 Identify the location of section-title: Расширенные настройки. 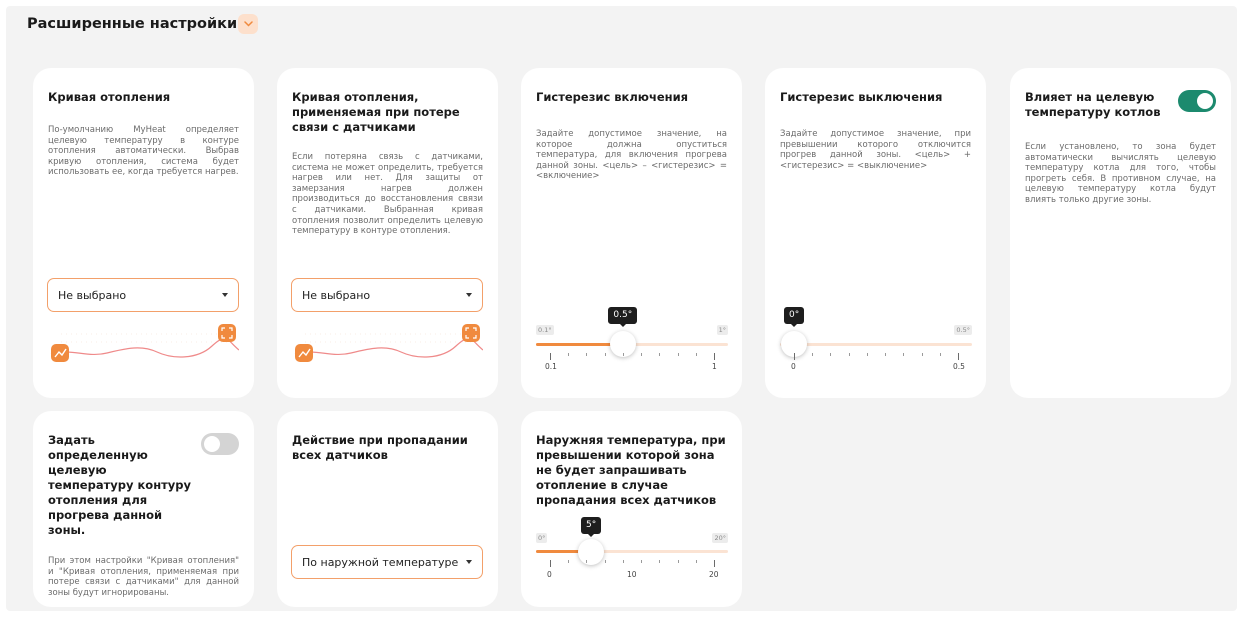
(132, 24).